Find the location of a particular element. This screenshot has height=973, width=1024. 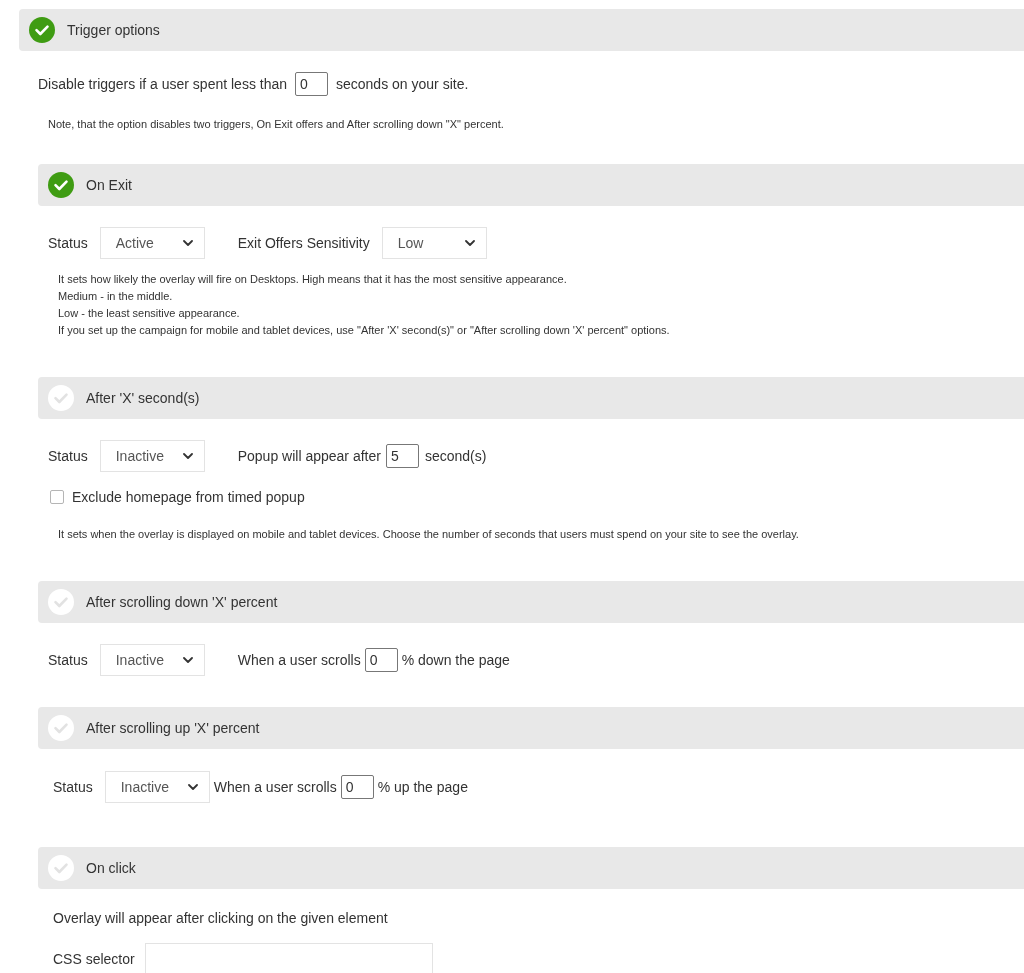

disable-label: Disable triggers if a user spent less than is located at coordinates (162, 84).